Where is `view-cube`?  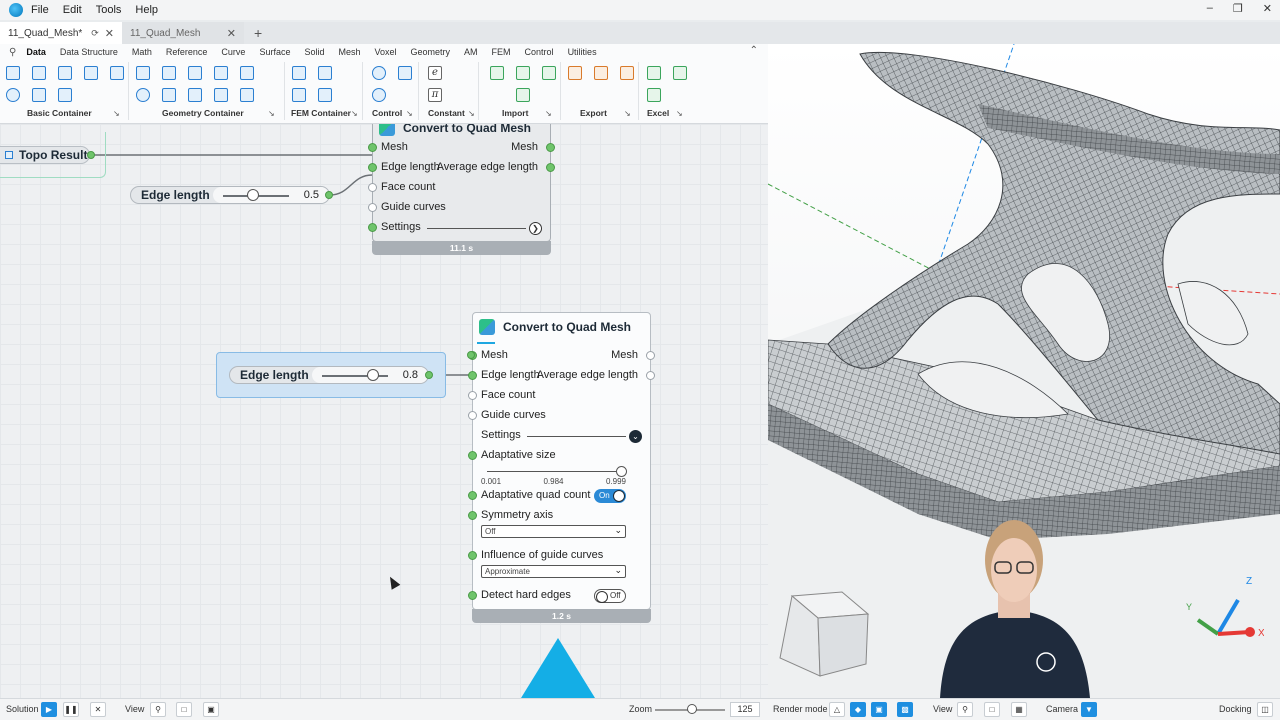
view-cube is located at coordinates (822, 634).